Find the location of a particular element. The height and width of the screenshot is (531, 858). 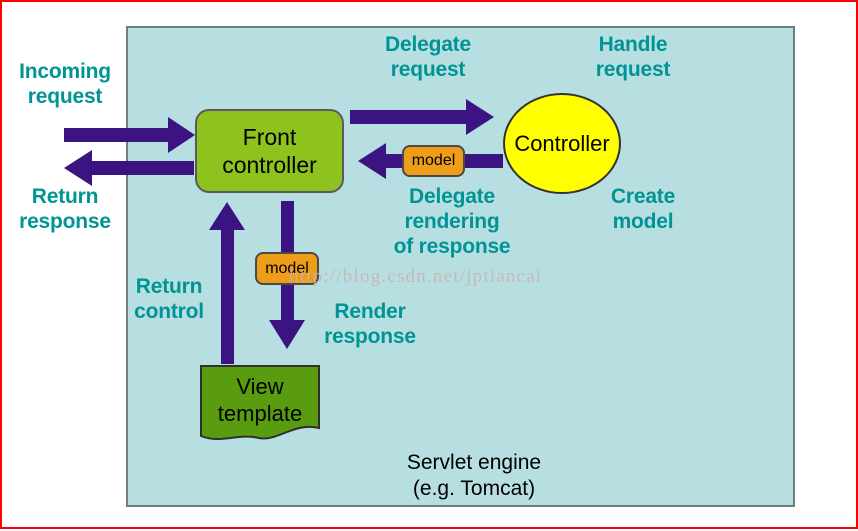

label-delegate-request: Delegate request is located at coordinates (428, 57).